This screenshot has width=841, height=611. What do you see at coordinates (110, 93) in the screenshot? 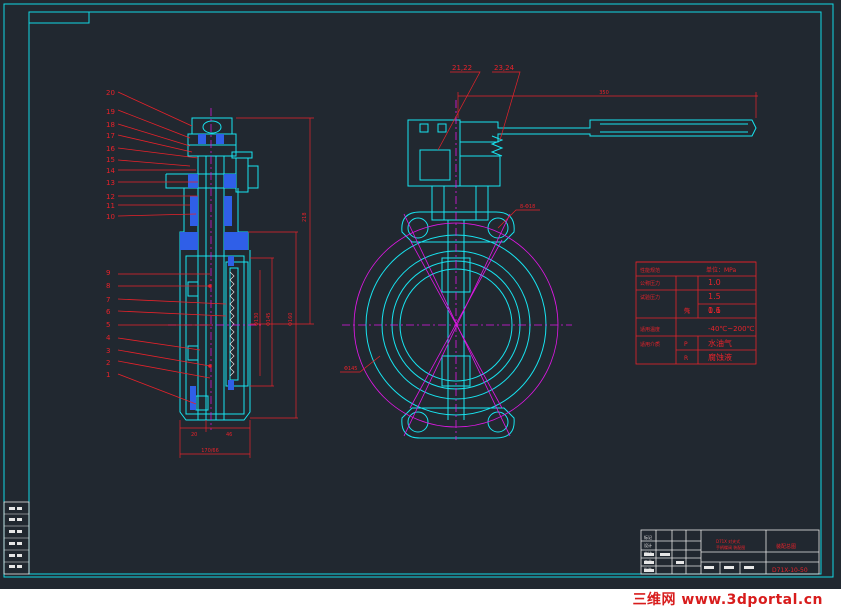
I see `part-number-label: 20` at bounding box center [110, 93].